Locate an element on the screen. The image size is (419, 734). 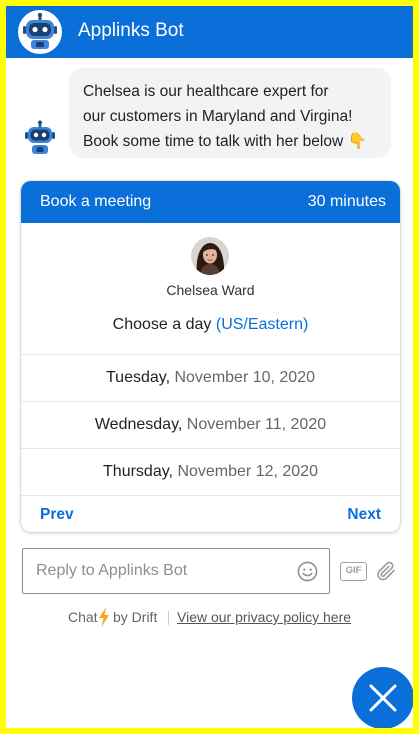
footer-chat-label: Chat is located at coordinates (83, 617).